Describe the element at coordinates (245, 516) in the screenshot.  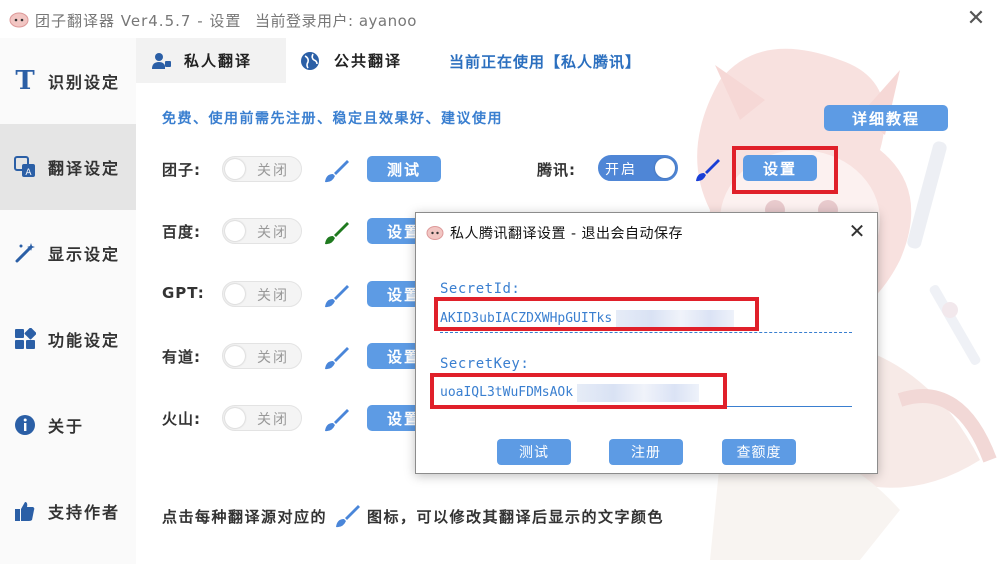
I see `brush-hint-text-before: 点击每种翻译源对应的` at that location.